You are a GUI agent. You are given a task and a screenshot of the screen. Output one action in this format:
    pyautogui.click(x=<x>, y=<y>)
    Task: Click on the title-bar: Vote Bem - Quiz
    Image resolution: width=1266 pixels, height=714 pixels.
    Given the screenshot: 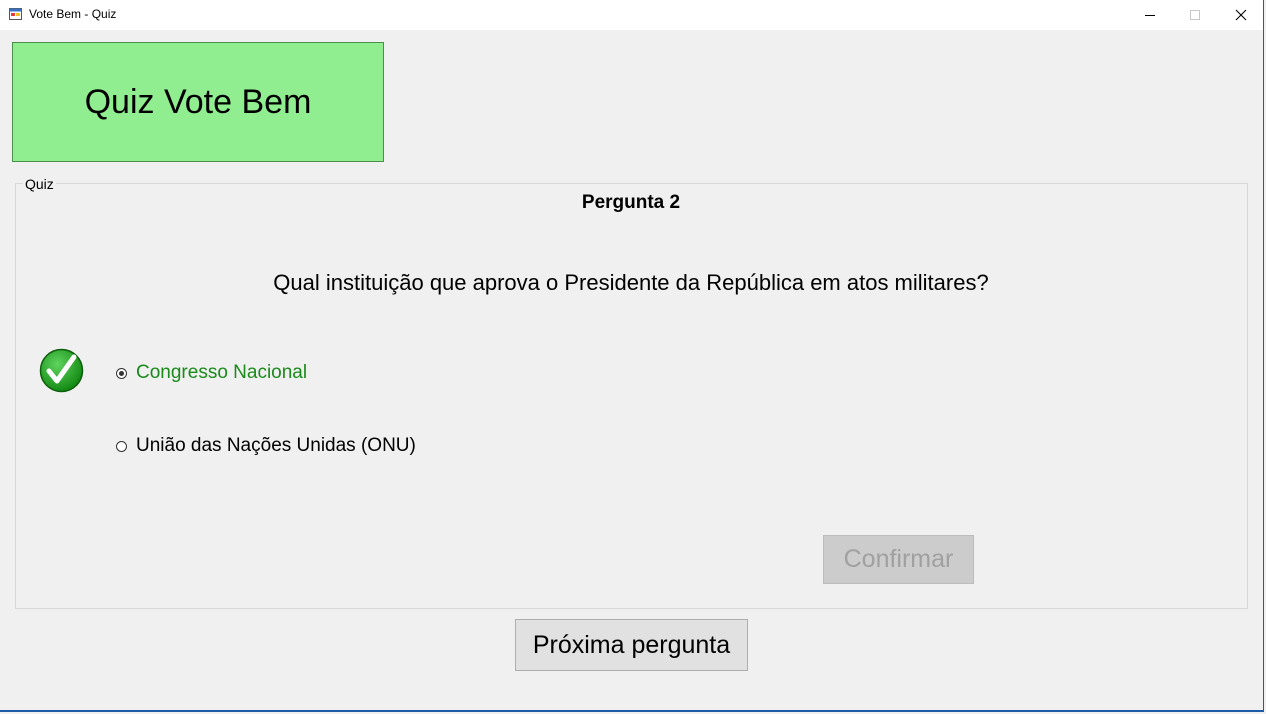 What is the action you would take?
    pyautogui.click(x=631, y=15)
    